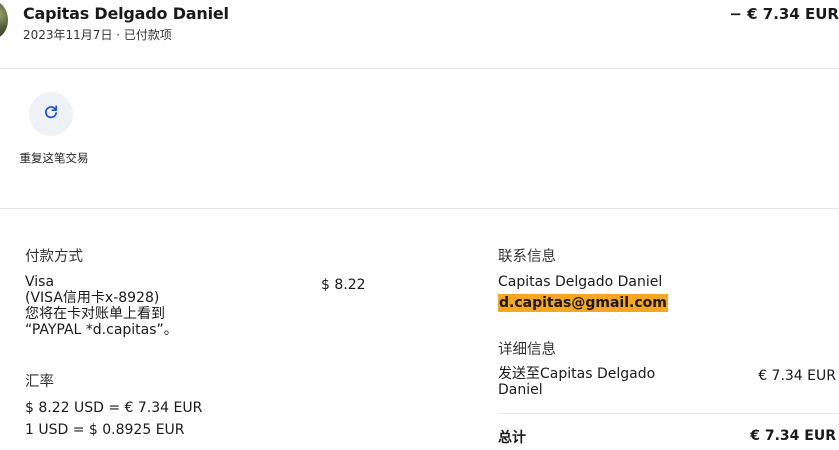  I want to click on exchange-line-2: 1 USD = $ 0.8925 EUR, so click(105, 430).